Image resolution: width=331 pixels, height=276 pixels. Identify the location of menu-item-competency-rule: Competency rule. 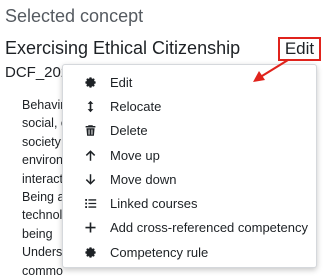
(189, 252).